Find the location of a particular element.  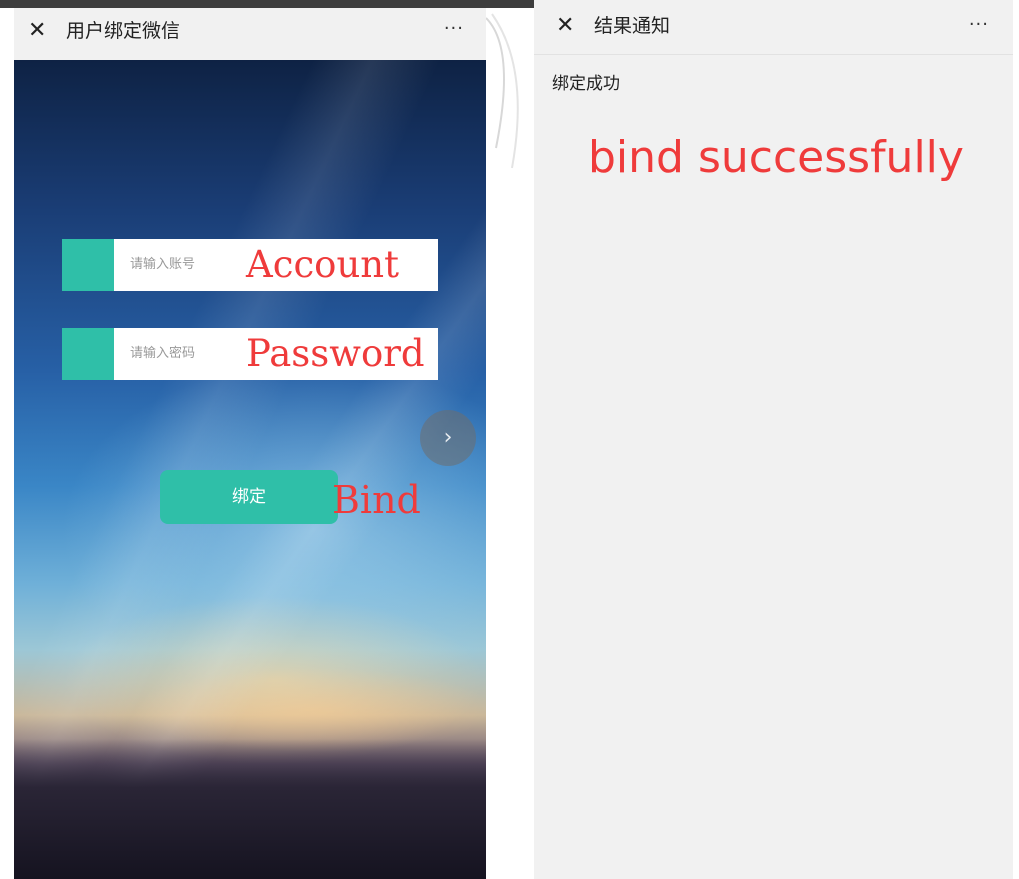

divider-arc-decoration is located at coordinates (502, 91).